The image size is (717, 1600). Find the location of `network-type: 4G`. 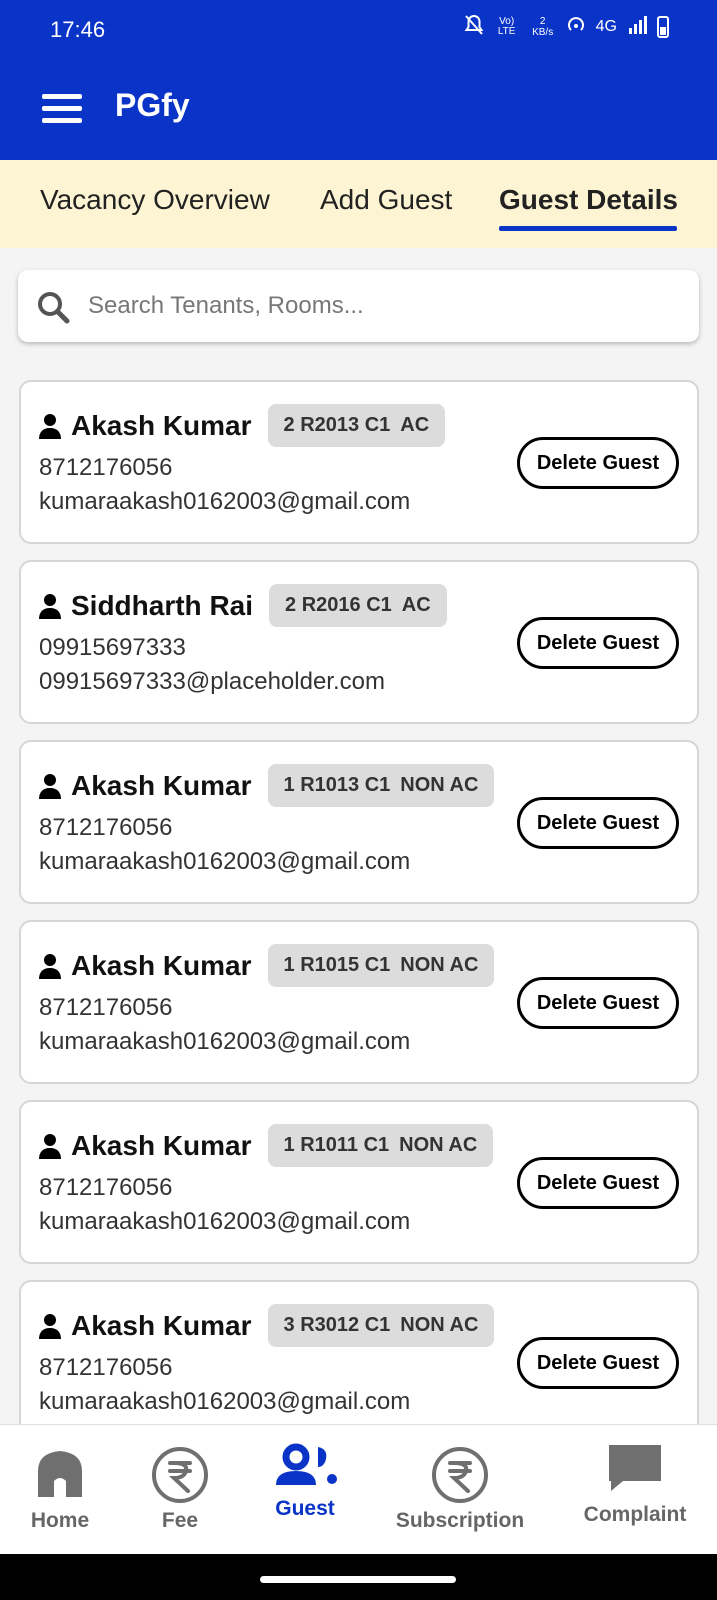

network-type: 4G is located at coordinates (606, 26).